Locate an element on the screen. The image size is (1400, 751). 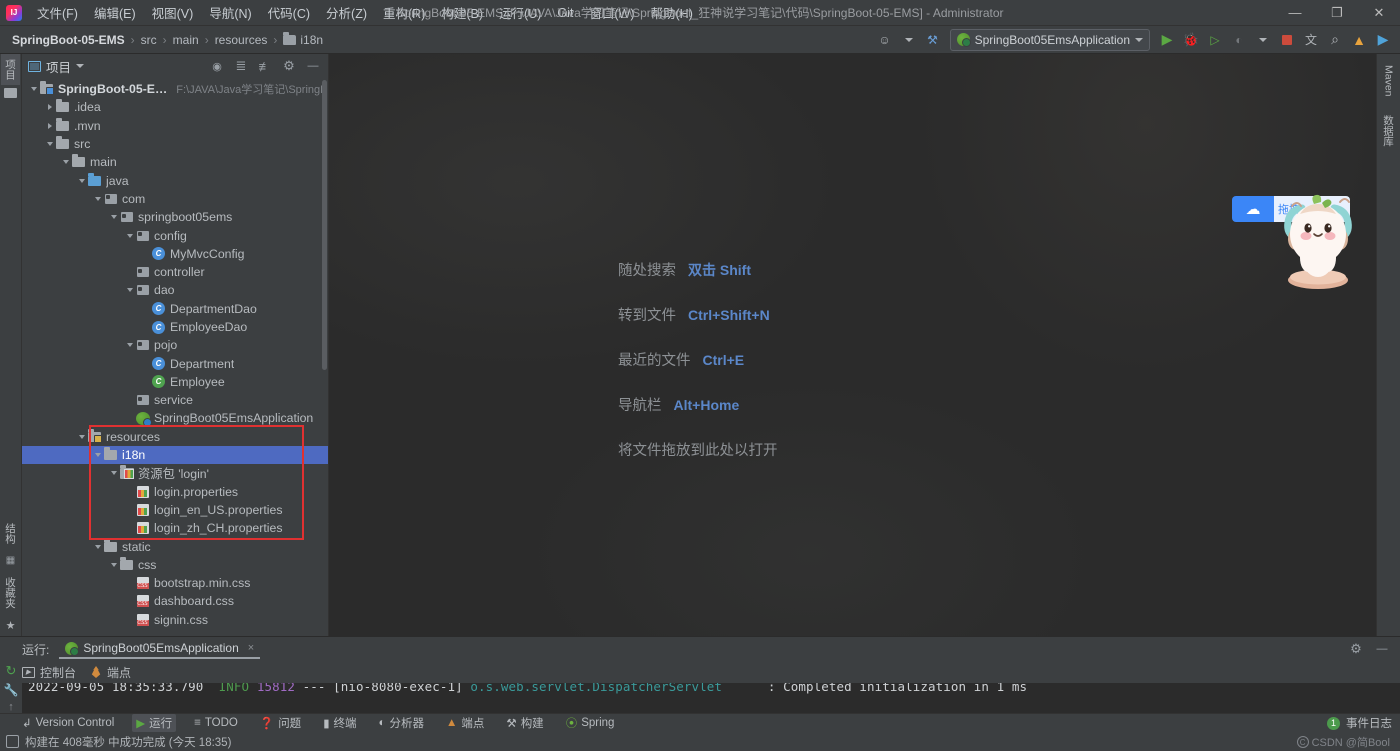
tree-node: static is located at coordinates (175, 546).